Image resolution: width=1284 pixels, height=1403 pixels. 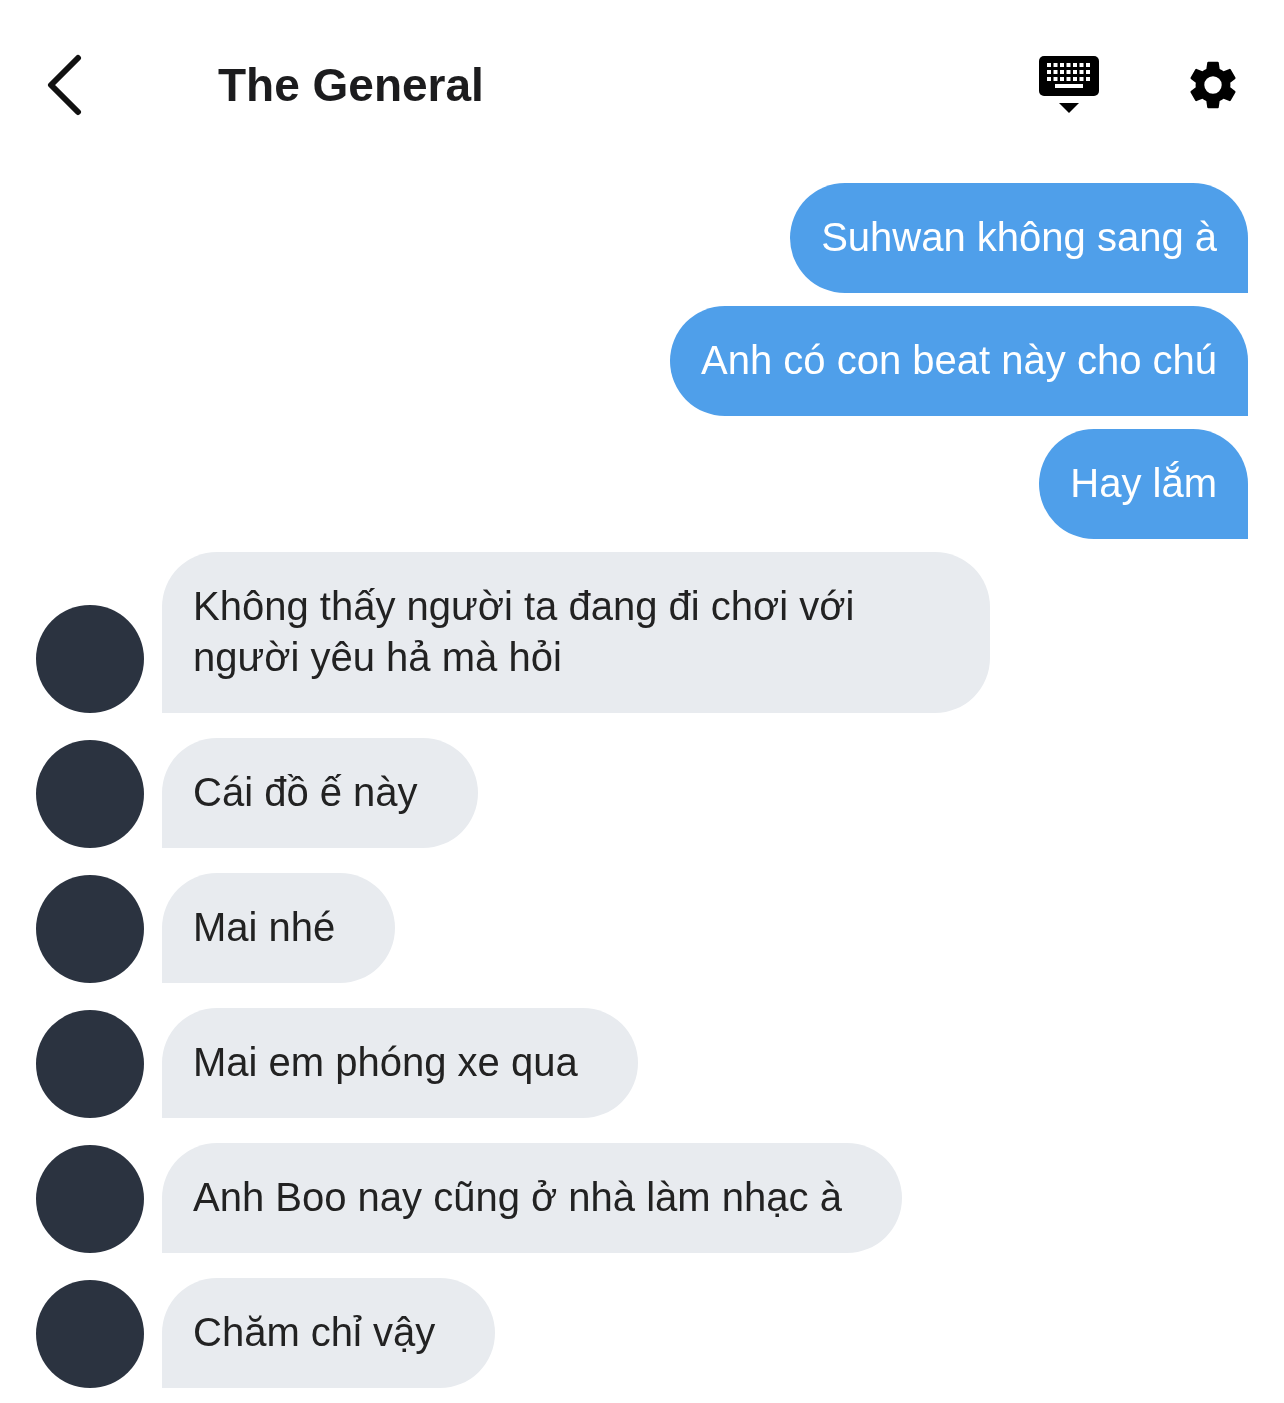 I want to click on sent-message: Hay lắm, so click(x=1143, y=484).